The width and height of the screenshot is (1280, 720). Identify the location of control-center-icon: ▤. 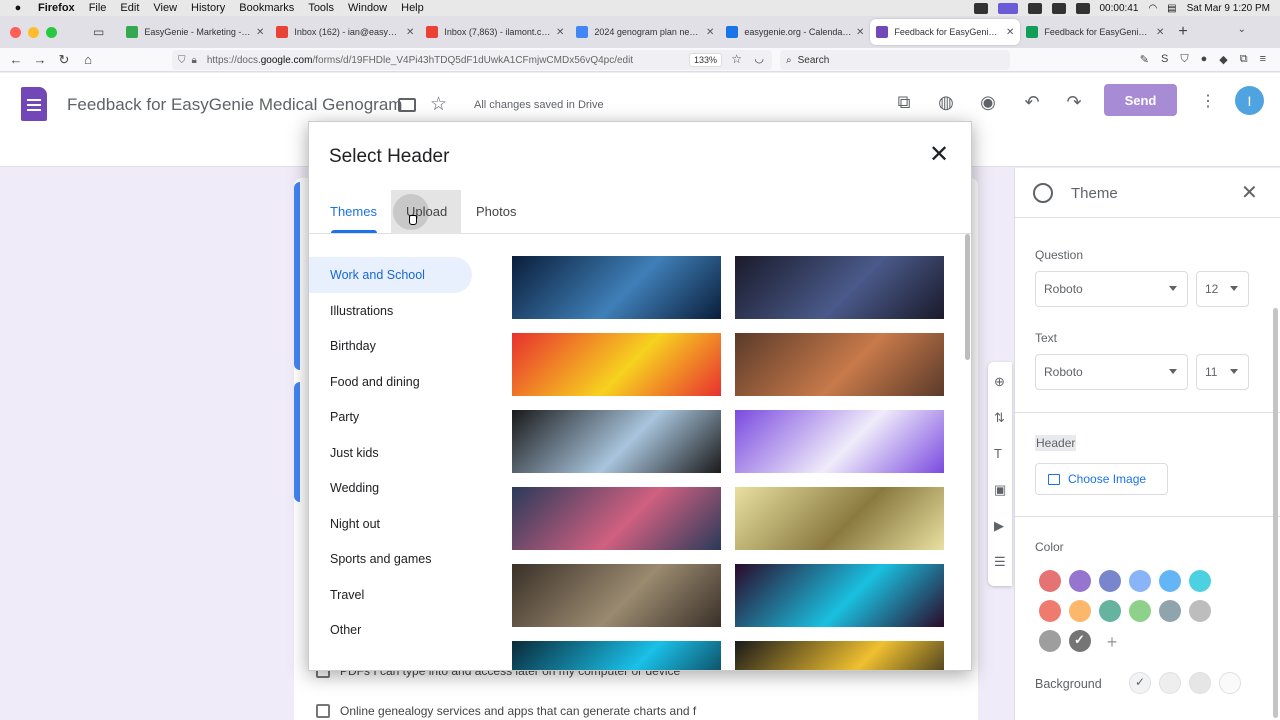
(1171, 8).